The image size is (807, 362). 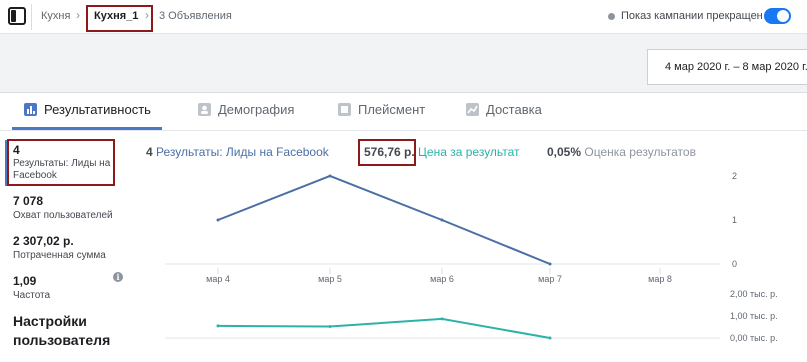 What do you see at coordinates (734, 176) in the screenshot?
I see `y-tick-label: 2` at bounding box center [734, 176].